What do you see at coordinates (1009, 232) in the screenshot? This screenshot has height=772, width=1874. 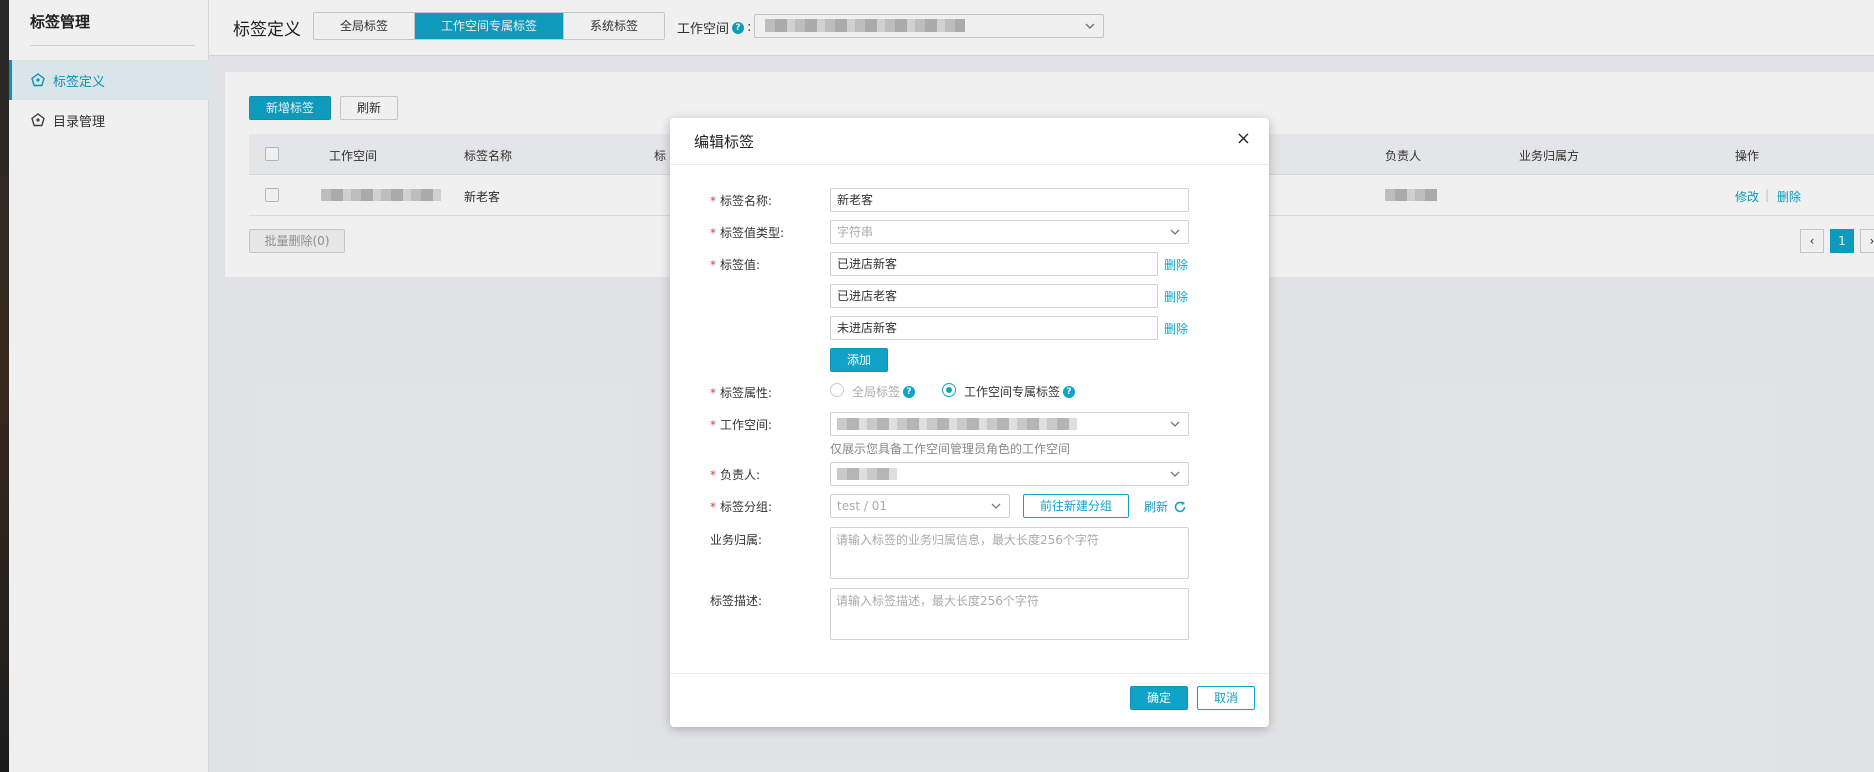 I see `value-type-select: 字符串` at bounding box center [1009, 232].